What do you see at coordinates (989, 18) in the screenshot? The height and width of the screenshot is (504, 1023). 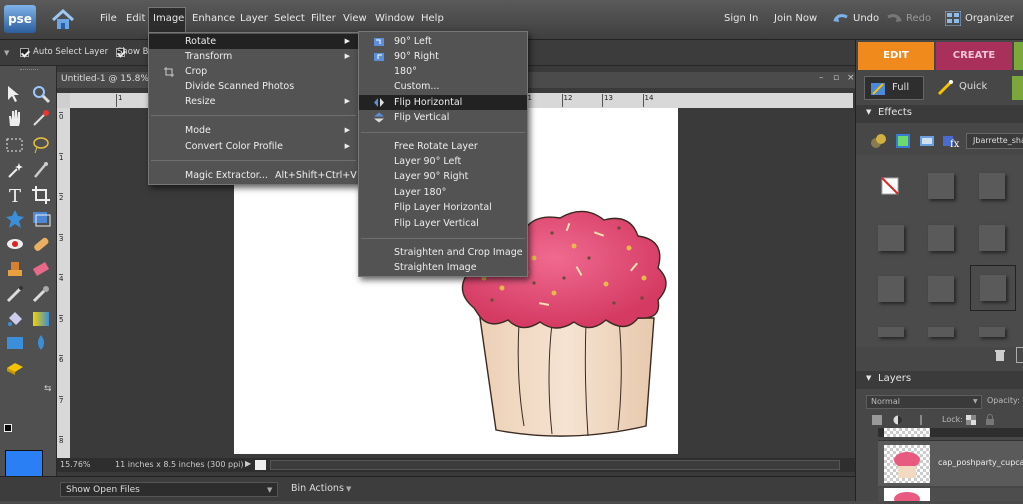 I see `organizer-button: Organizer` at bounding box center [989, 18].